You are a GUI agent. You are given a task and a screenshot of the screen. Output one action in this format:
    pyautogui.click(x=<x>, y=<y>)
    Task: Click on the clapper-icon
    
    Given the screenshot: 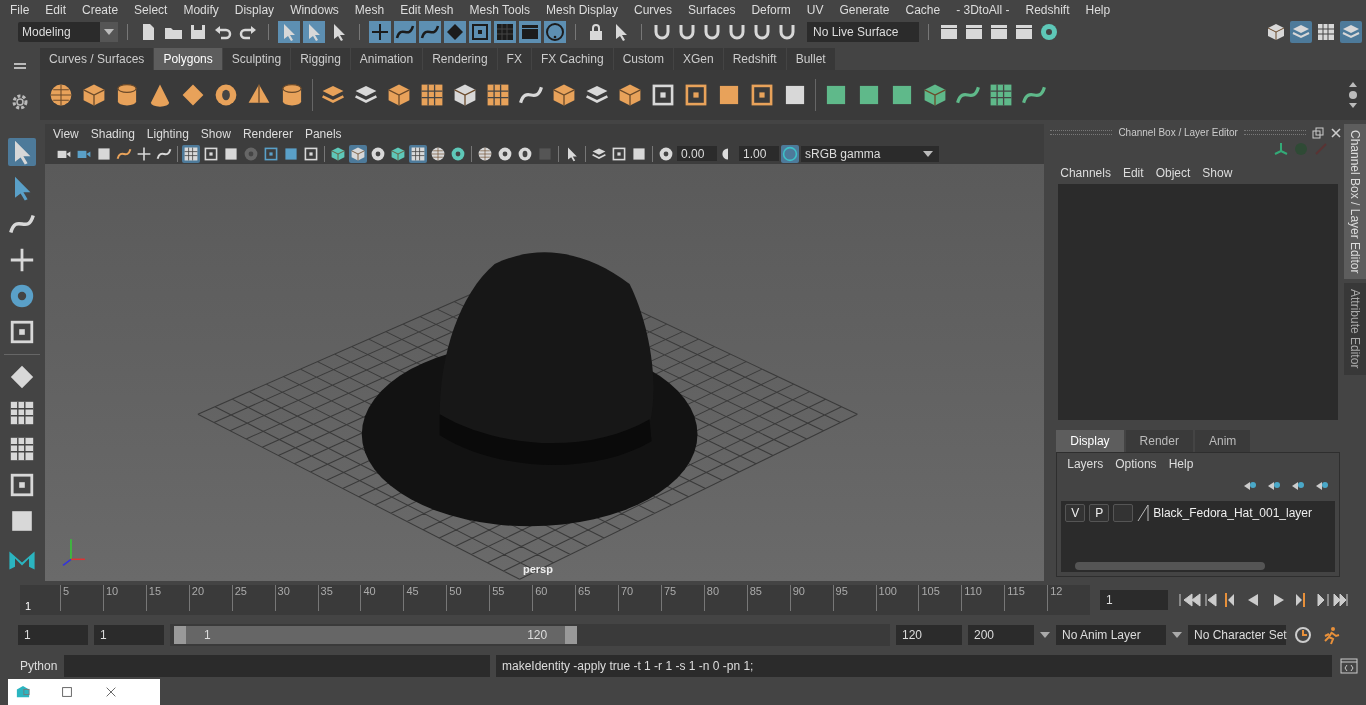 What is the action you would take?
    pyautogui.click(x=530, y=31)
    